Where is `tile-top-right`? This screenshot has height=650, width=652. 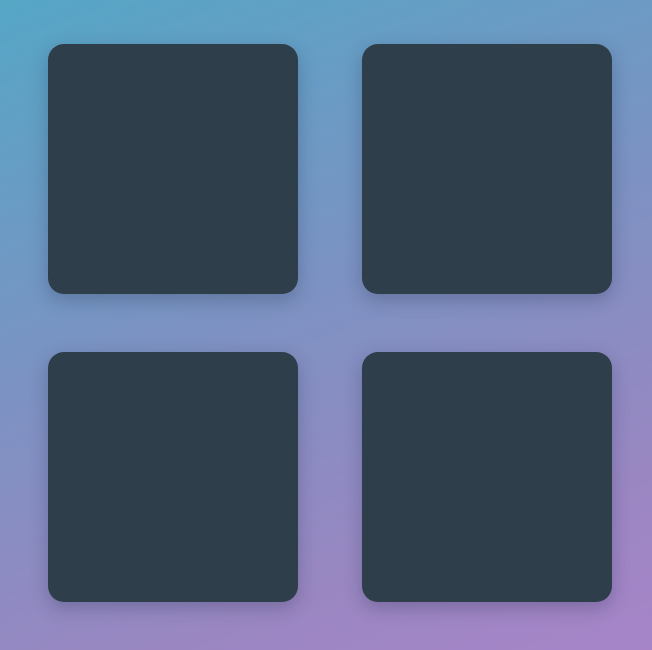 tile-top-right is located at coordinates (487, 169).